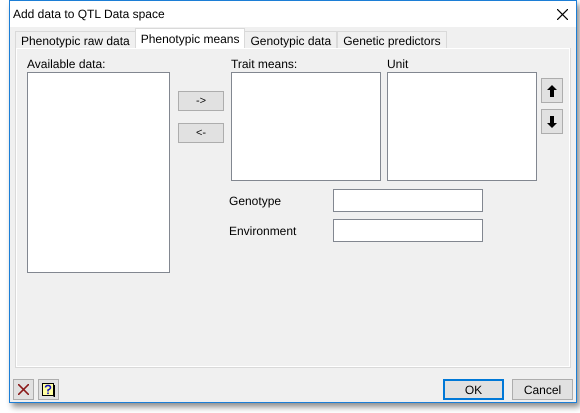 Image resolution: width=580 pixels, height=413 pixels. I want to click on field-label: Genotype, so click(255, 201).